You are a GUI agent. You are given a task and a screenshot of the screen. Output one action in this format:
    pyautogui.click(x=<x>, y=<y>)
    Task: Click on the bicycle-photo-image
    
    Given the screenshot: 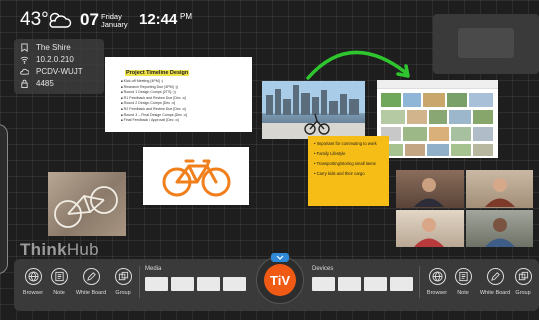 What is the action you would take?
    pyautogui.click(x=86, y=207)
    